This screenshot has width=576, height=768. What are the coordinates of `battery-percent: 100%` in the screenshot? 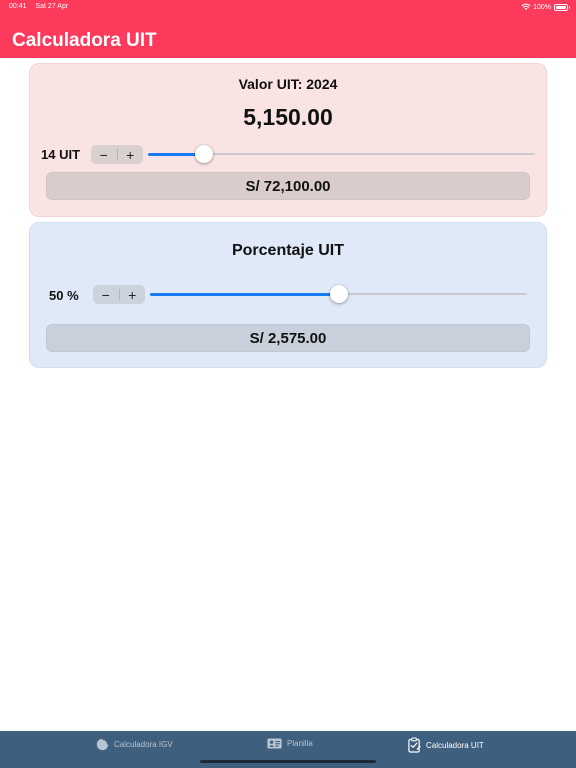 It's located at (542, 7).